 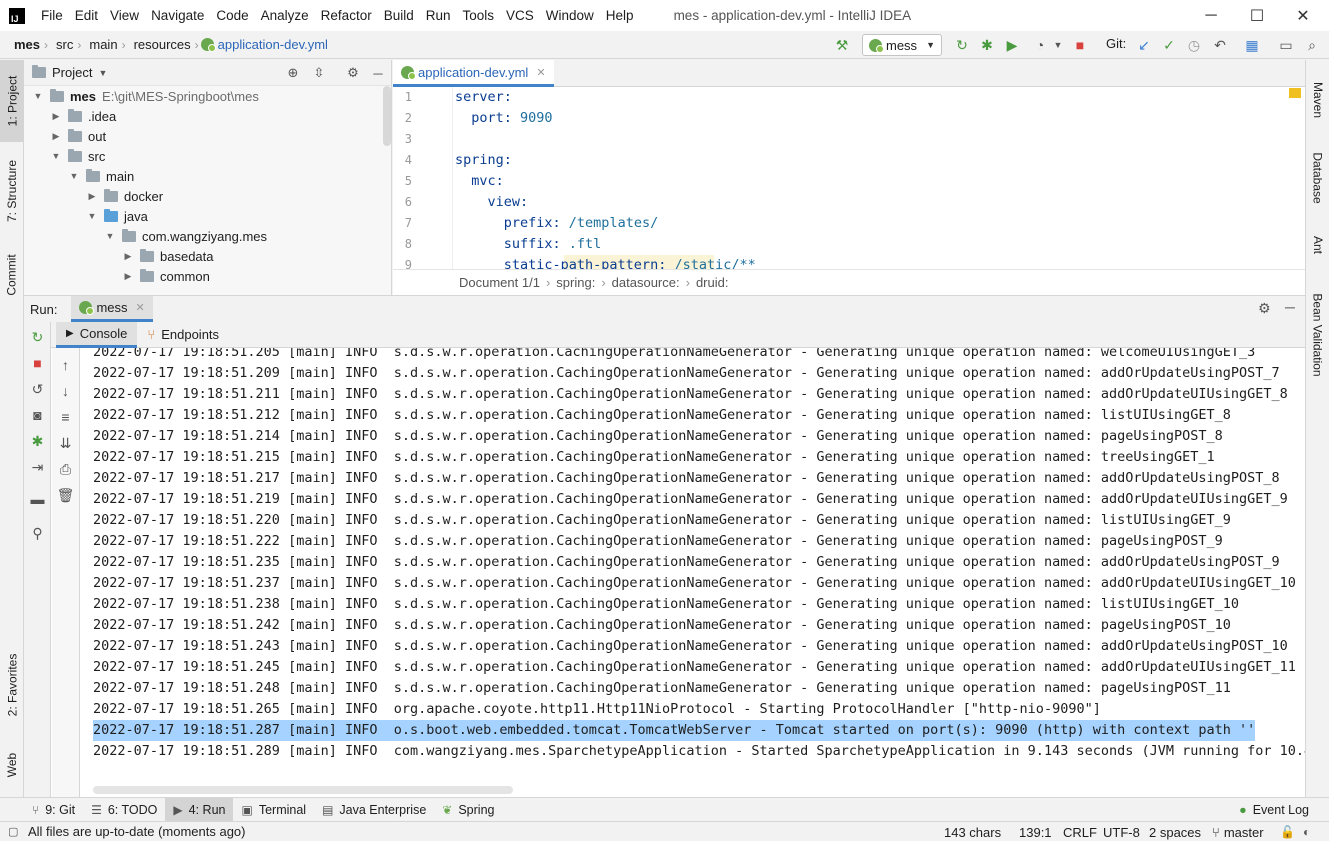 I want to click on restore-layout-icon: ↺, so click(x=37, y=389).